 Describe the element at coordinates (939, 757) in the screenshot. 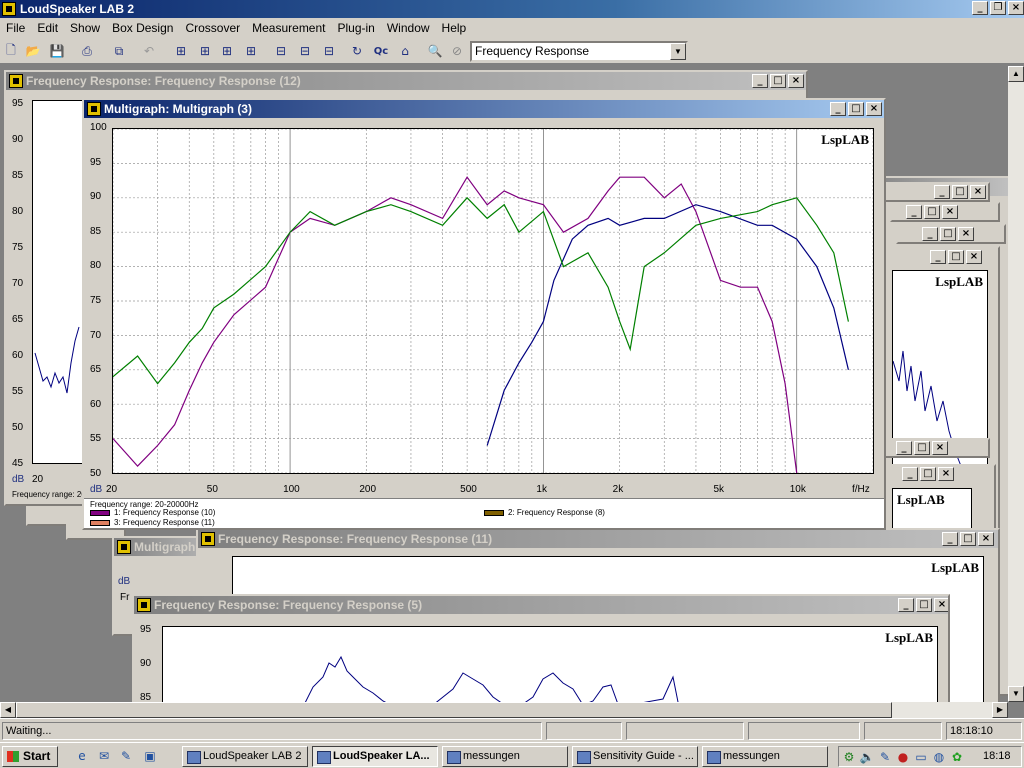

I see `mouse-icon: ◍` at that location.